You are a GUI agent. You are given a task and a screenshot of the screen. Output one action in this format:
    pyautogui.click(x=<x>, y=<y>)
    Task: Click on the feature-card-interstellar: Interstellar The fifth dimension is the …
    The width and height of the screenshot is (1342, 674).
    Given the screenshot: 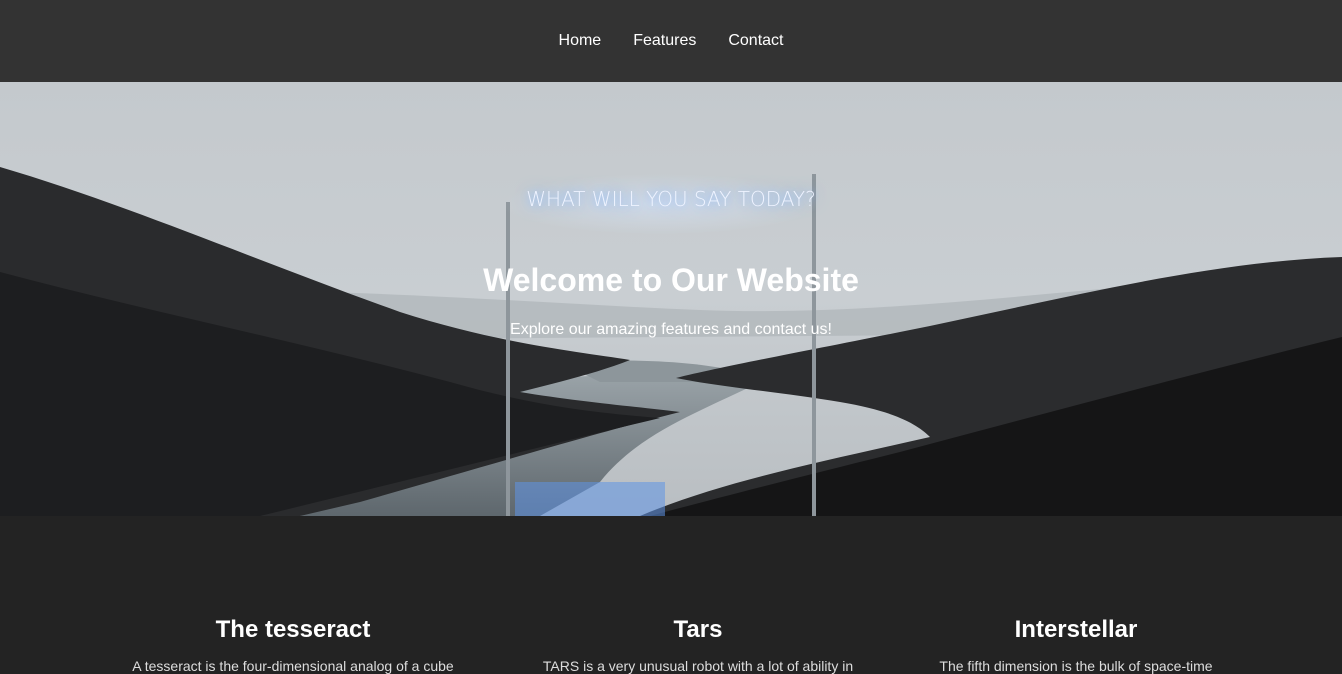 What is the action you would take?
    pyautogui.click(x=1076, y=645)
    